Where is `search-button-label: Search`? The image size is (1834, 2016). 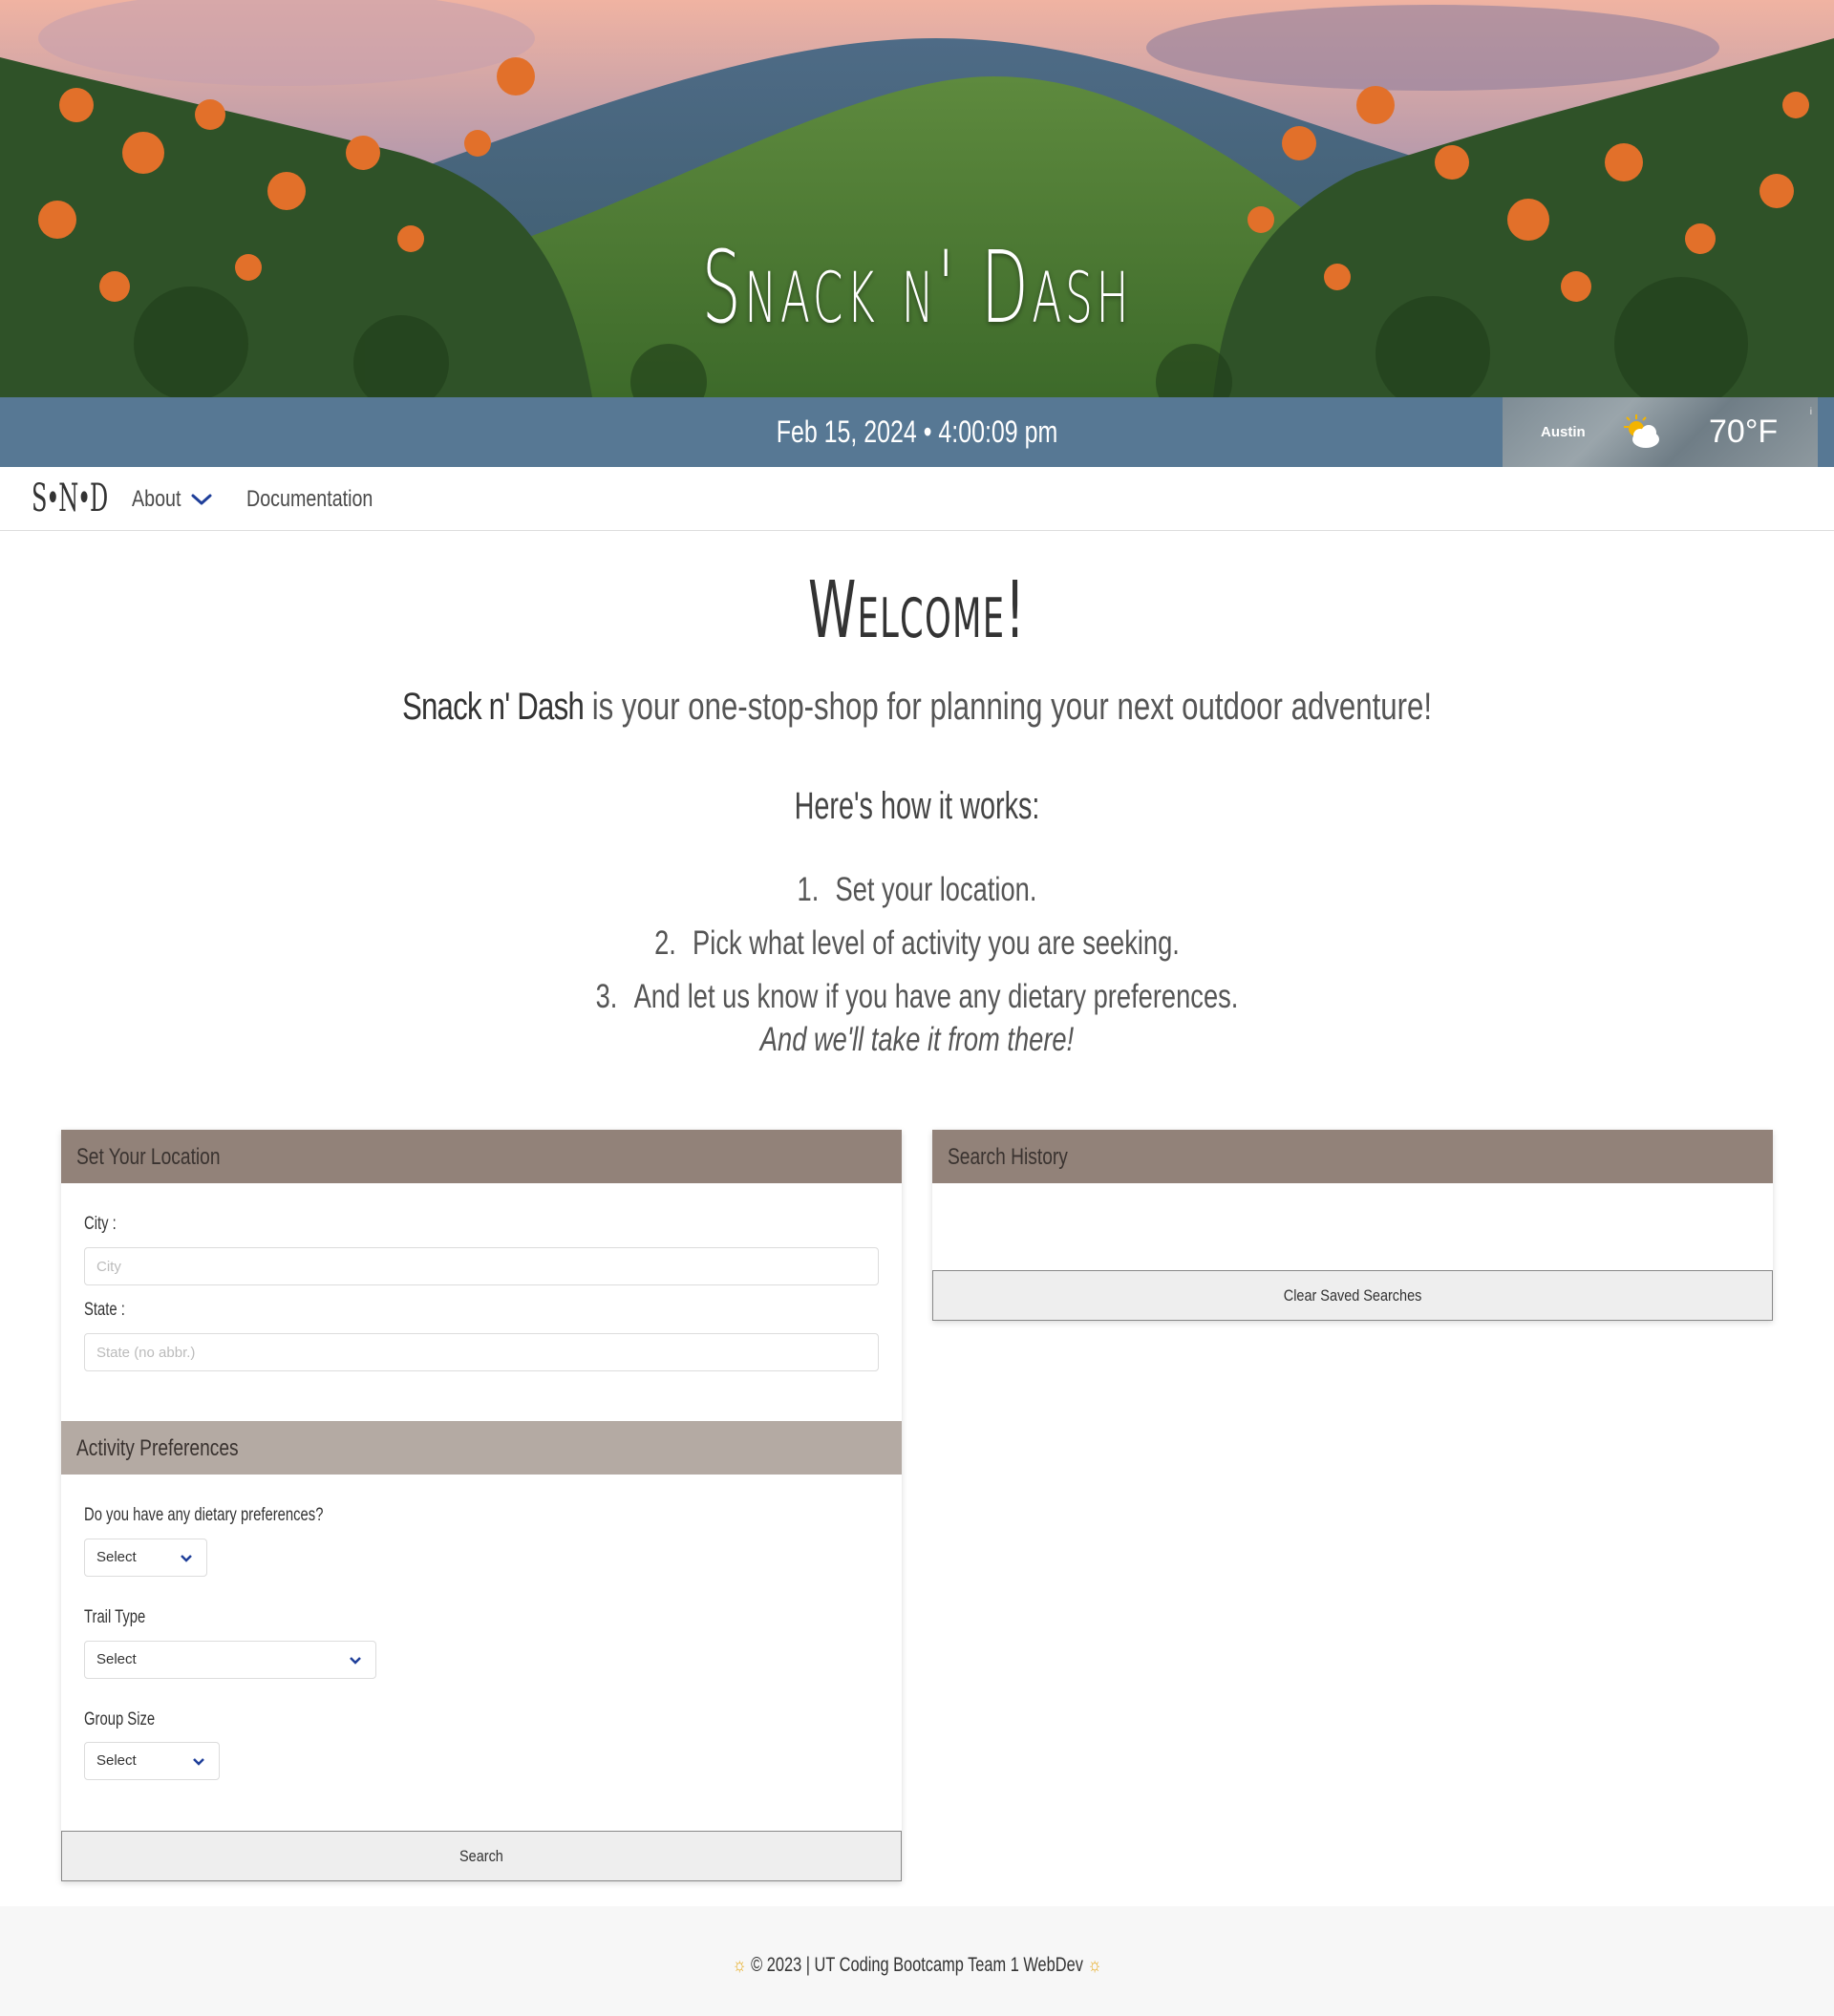 search-button-label: Search is located at coordinates (481, 1856).